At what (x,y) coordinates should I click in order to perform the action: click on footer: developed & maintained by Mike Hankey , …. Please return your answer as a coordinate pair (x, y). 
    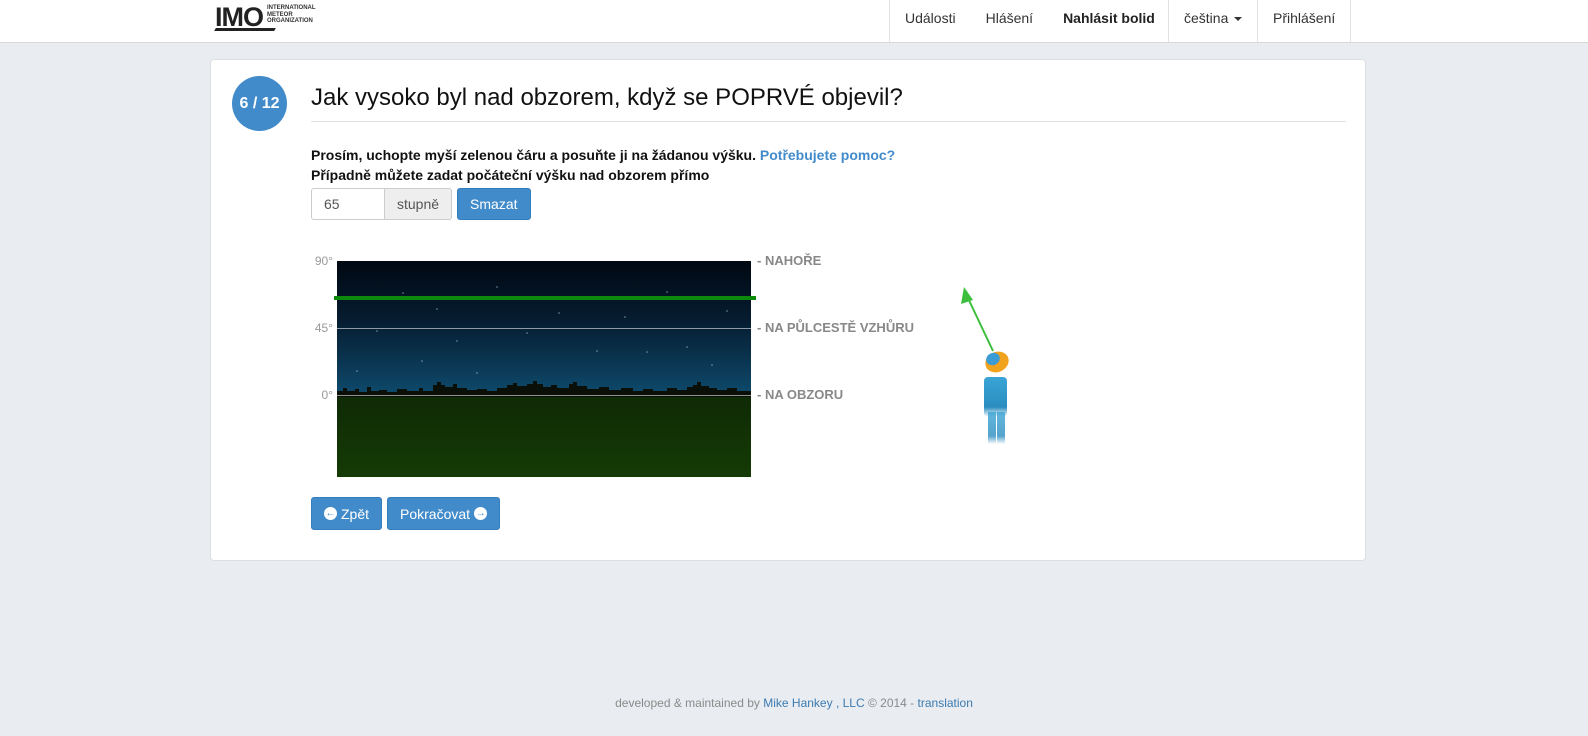
    Looking at the image, I should click on (794, 703).